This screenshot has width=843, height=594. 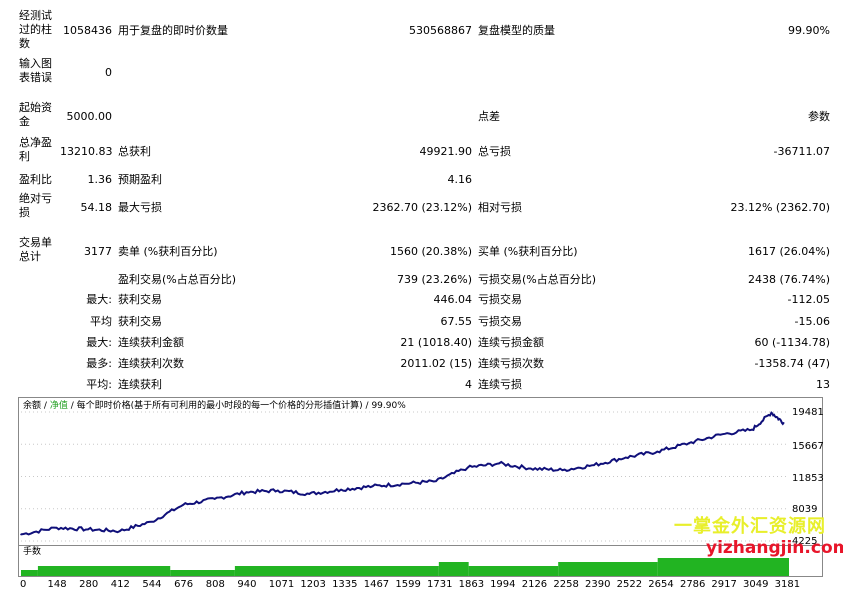 What do you see at coordinates (152, 584) in the screenshot?
I see `x-tick-label: 544` at bounding box center [152, 584].